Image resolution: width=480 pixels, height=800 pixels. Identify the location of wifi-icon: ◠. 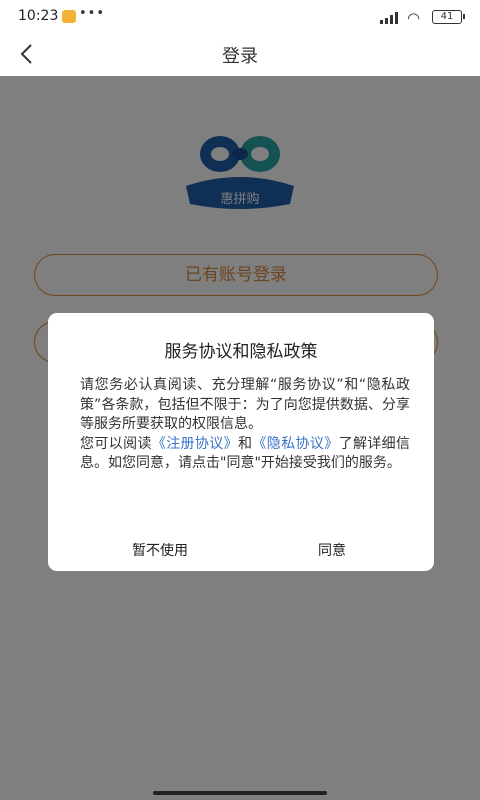
(414, 18).